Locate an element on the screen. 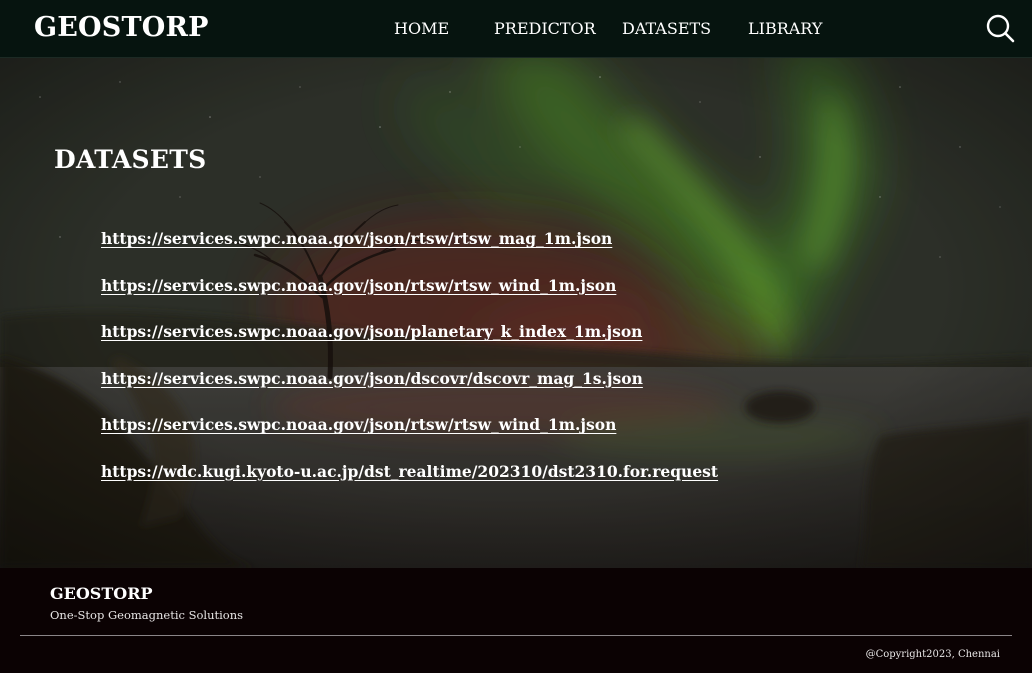 This screenshot has height=673, width=1032. top-navbar: GEOSTORP HOME PREDICTOR DATASETS LIBRARY is located at coordinates (516, 29).